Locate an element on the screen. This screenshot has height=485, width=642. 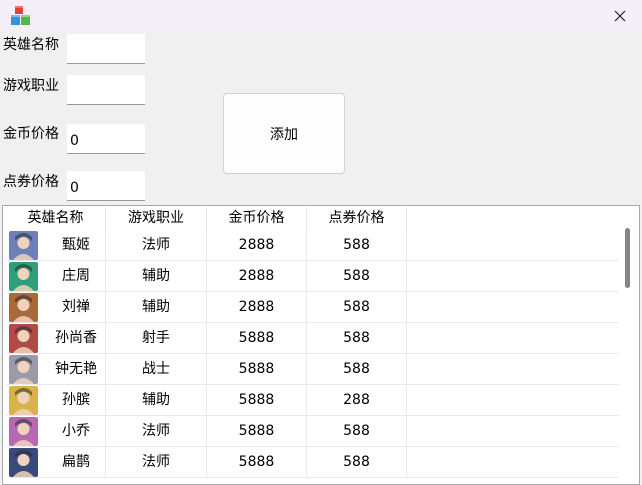
table-row: 庄周 辅助 2888 588 is located at coordinates (312, 276).